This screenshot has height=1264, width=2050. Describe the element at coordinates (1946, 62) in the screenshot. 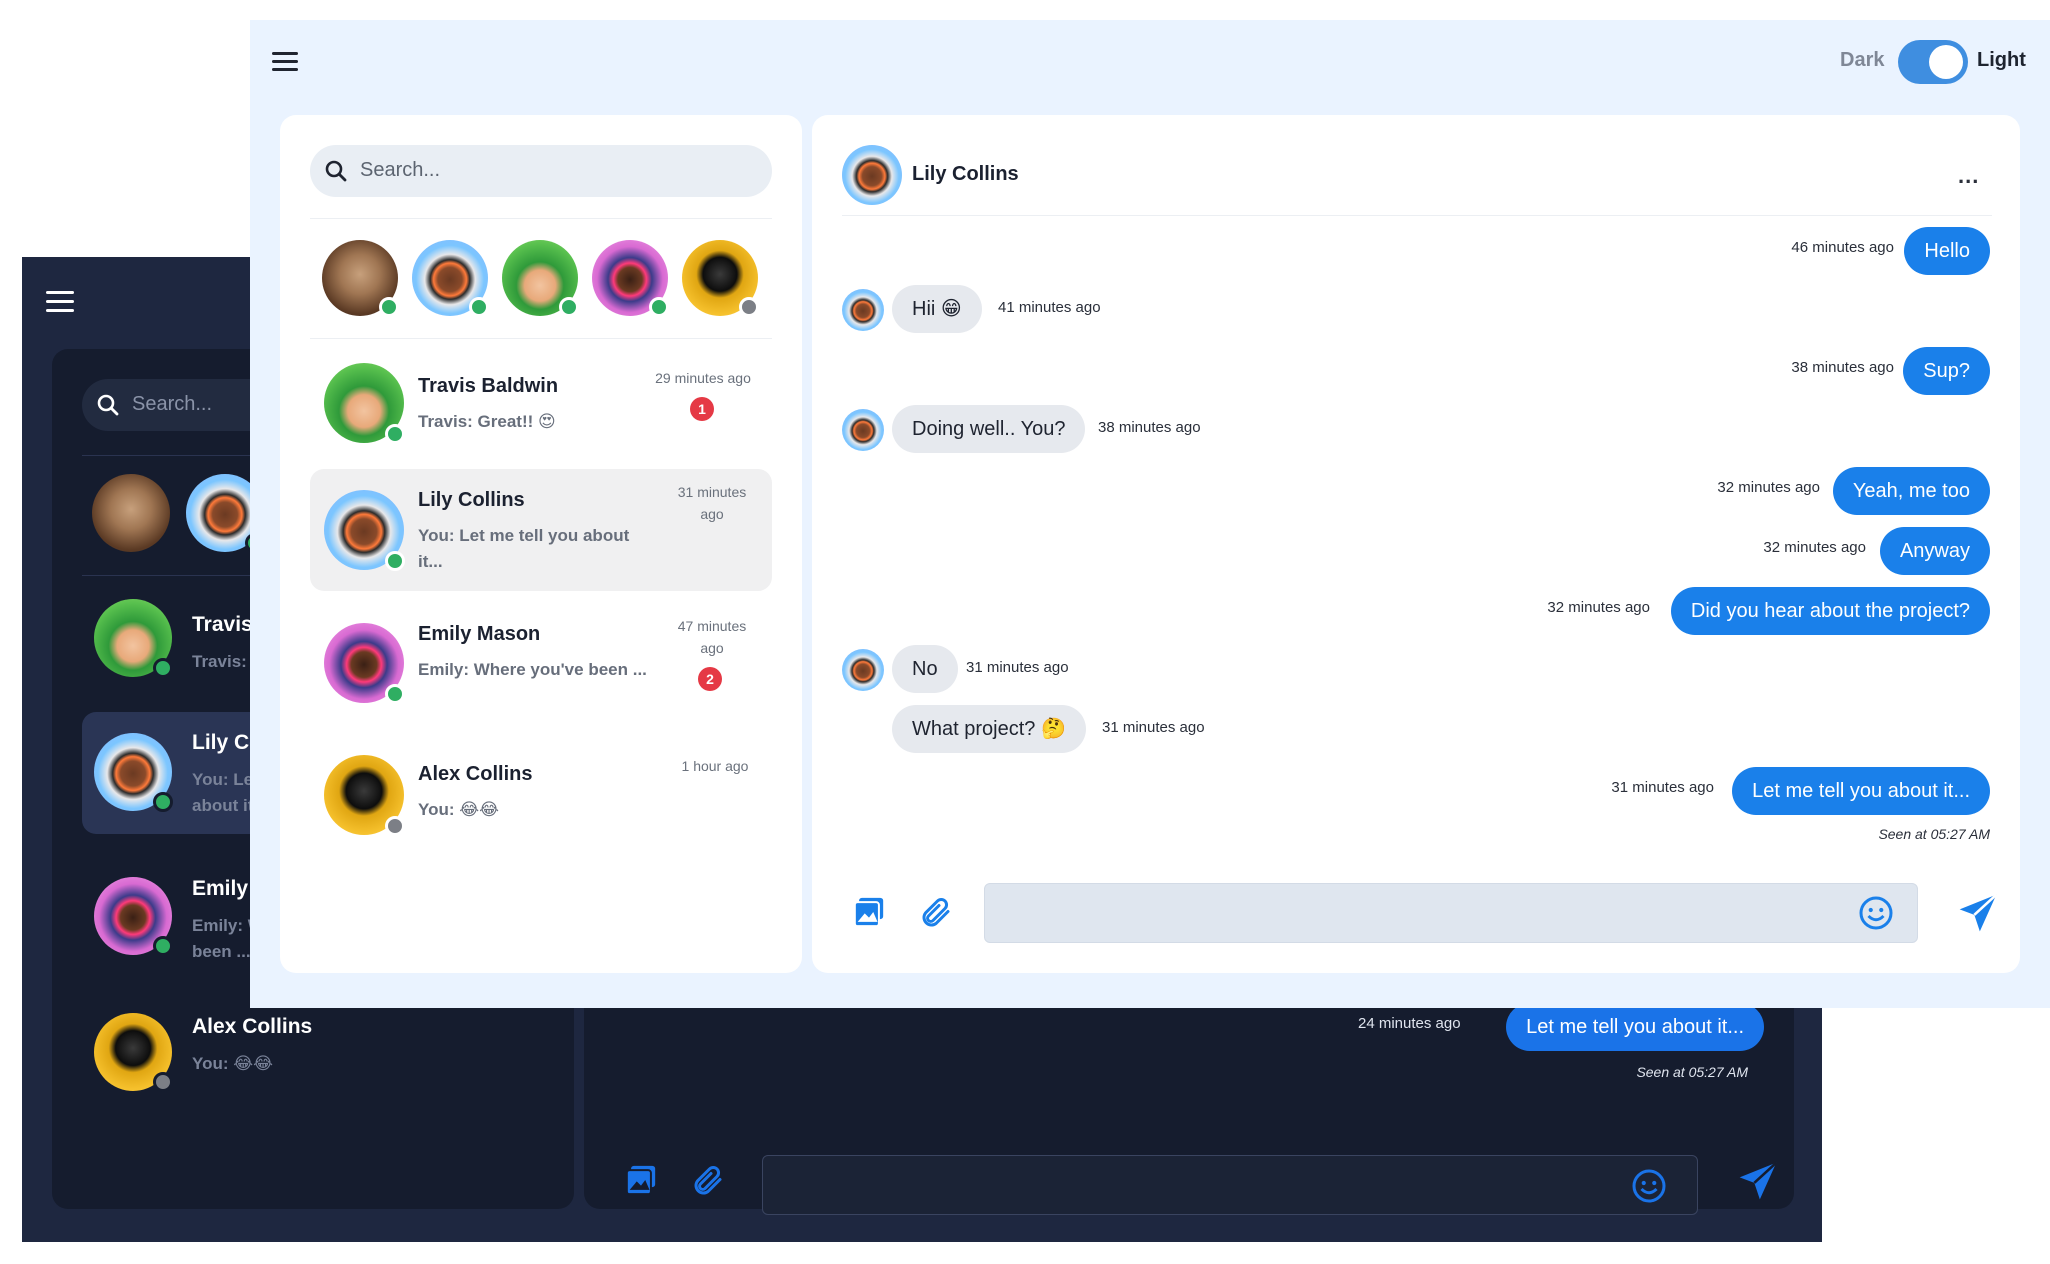

I see `toggle-knob` at that location.